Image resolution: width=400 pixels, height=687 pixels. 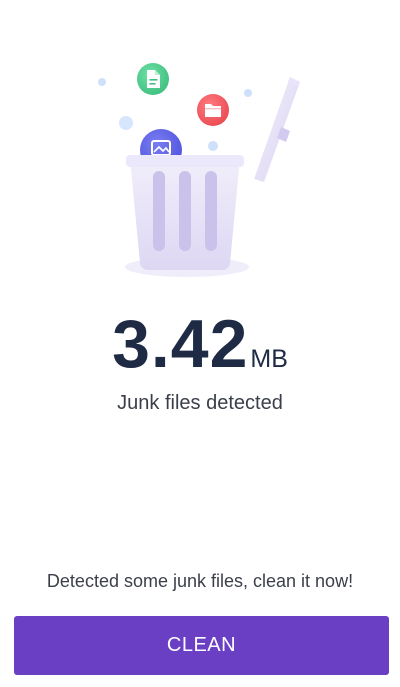 I want to click on junk-size-unit: MB, so click(x=269, y=359).